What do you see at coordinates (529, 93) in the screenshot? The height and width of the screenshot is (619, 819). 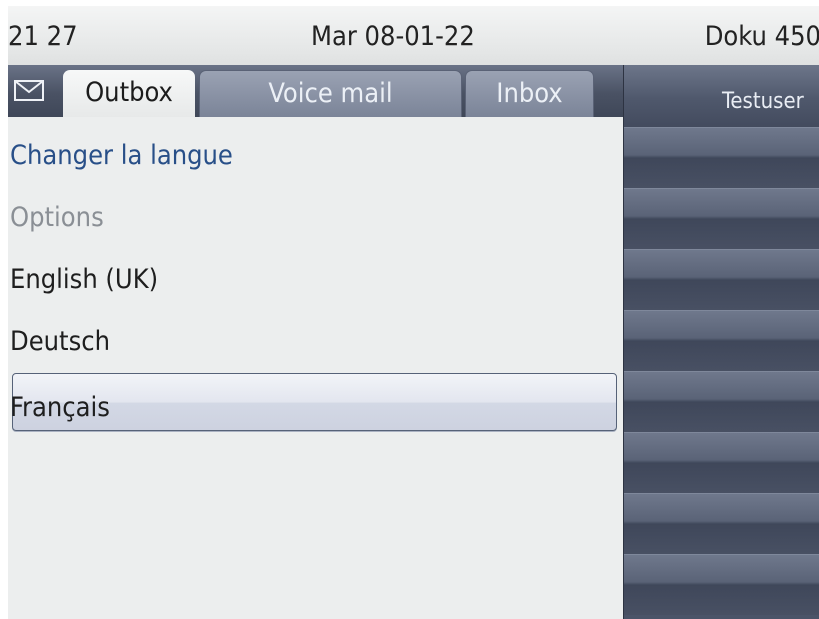 I see `tab-inbox: Inbox` at bounding box center [529, 93].